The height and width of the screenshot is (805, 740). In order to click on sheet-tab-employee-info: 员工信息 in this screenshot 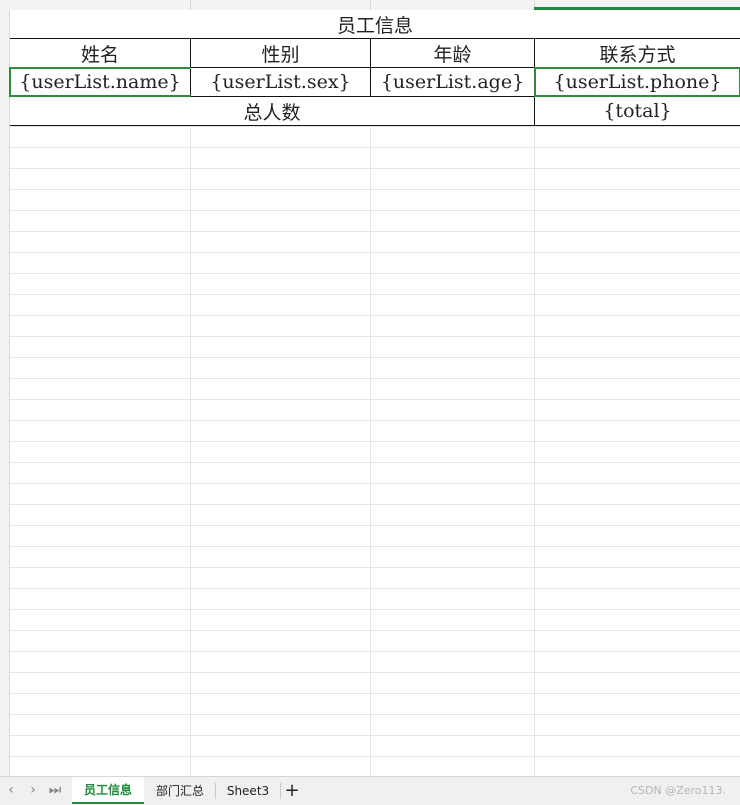, I will do `click(108, 790)`.